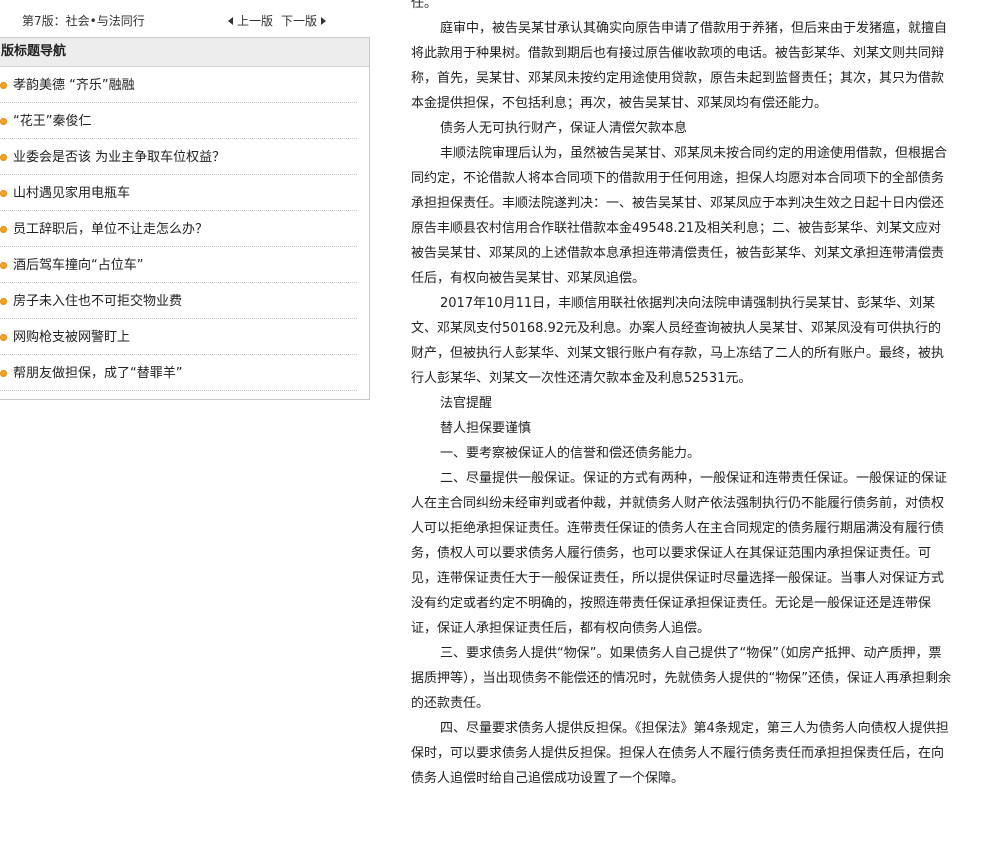 The width and height of the screenshot is (983, 846). I want to click on nav-item-label: “花王”秦俊仁, so click(52, 121).